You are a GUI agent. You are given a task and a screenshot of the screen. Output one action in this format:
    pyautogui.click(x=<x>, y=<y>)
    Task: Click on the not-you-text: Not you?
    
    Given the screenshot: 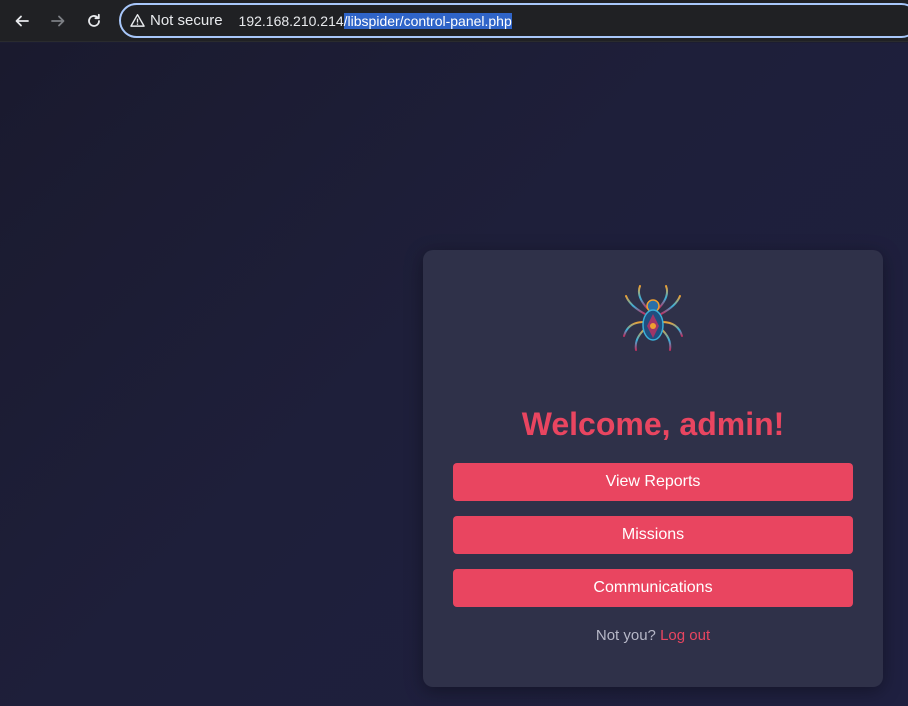 What is the action you would take?
    pyautogui.click(x=625, y=635)
    